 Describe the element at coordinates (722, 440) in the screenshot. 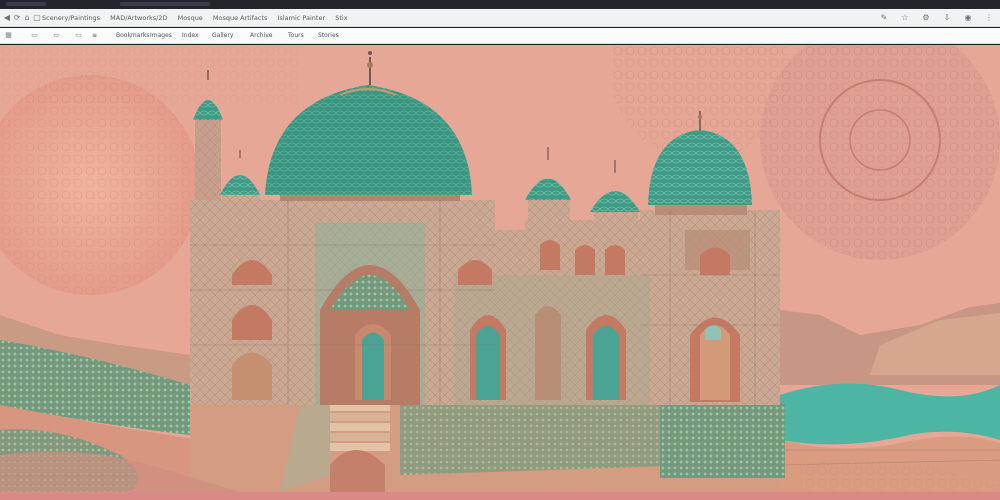

I see `garden-plot` at that location.